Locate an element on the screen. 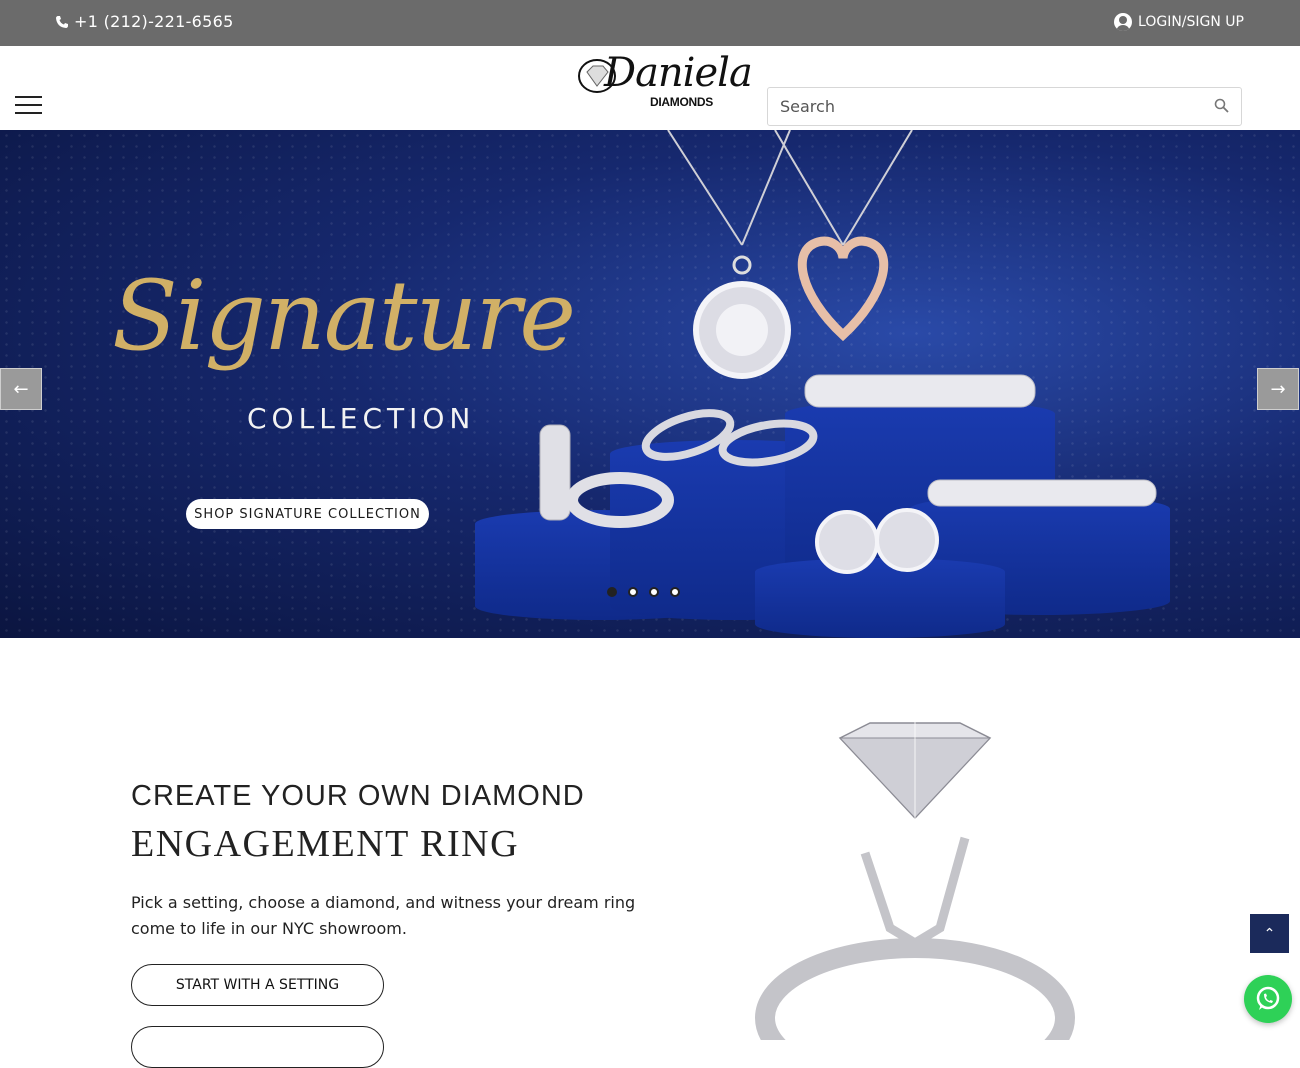  next-slide-button: → is located at coordinates (1278, 389).